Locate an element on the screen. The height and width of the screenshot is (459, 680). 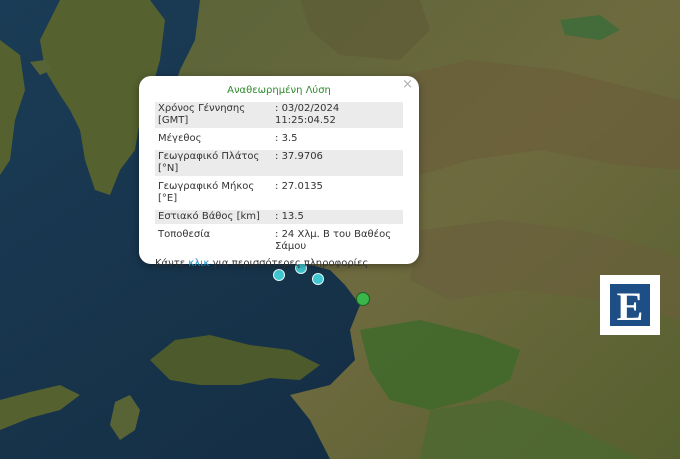
info-value: : 37.9706 is located at coordinates (299, 156).